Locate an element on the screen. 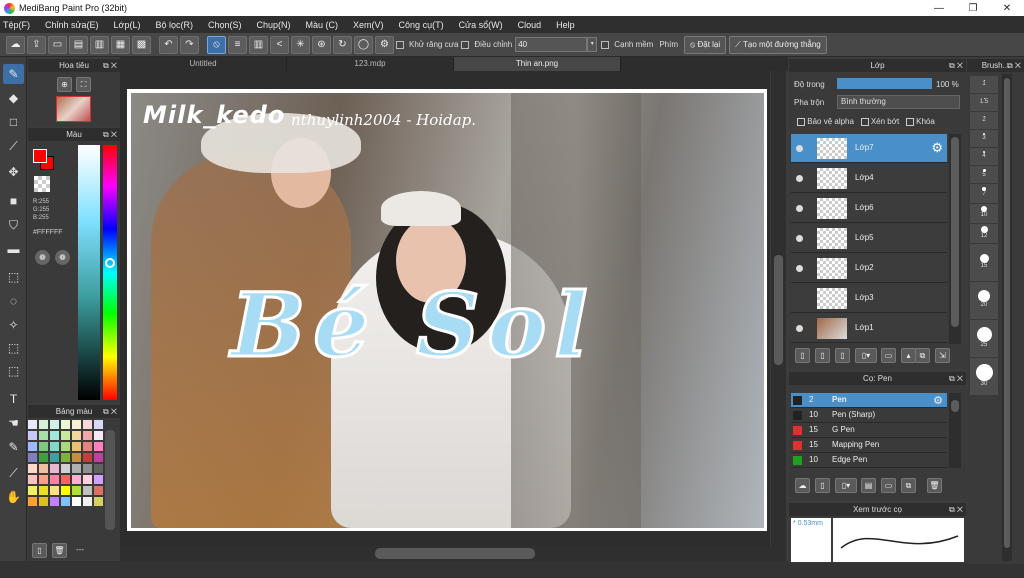 The height and width of the screenshot is (578, 1024). antialias-checkbox is located at coordinates (400, 44).